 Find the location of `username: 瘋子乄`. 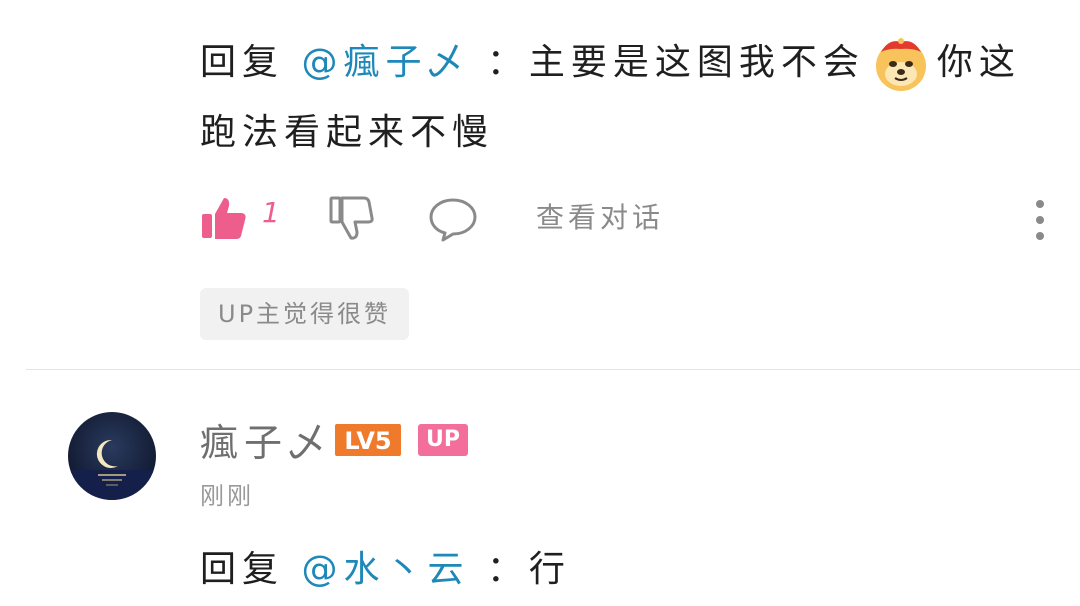

username: 瘋子乄 is located at coordinates (266, 439).